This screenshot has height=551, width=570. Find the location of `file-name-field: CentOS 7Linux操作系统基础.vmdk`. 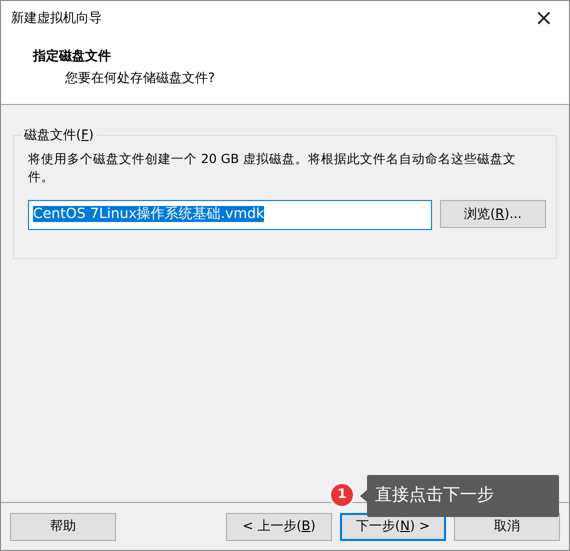

file-name-field: CentOS 7Linux操作系统基础.vmdk is located at coordinates (230, 215).